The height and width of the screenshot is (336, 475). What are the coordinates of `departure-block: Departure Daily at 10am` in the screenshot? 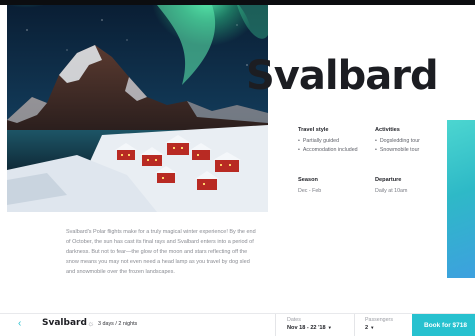 It's located at (391, 185).